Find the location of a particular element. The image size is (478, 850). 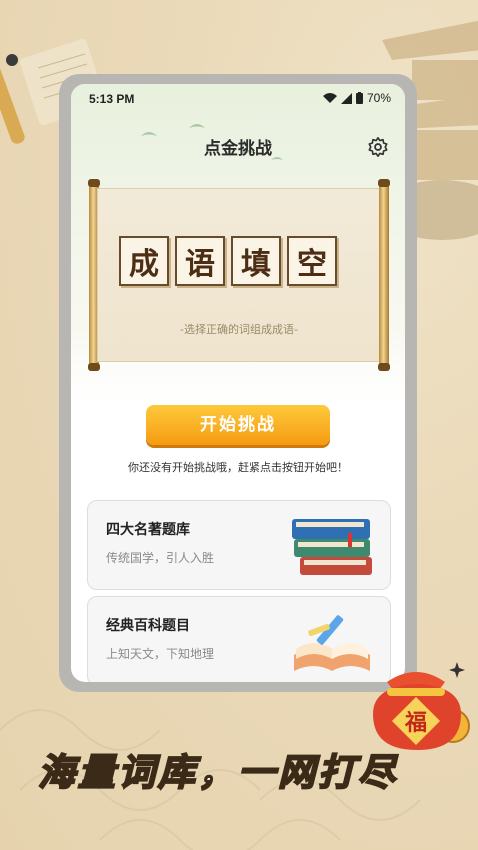

battery-icon is located at coordinates (359, 98).